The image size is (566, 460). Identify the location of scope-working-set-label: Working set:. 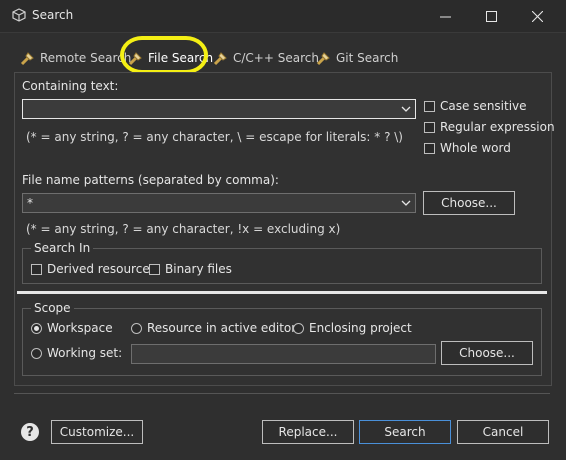
(85, 353).